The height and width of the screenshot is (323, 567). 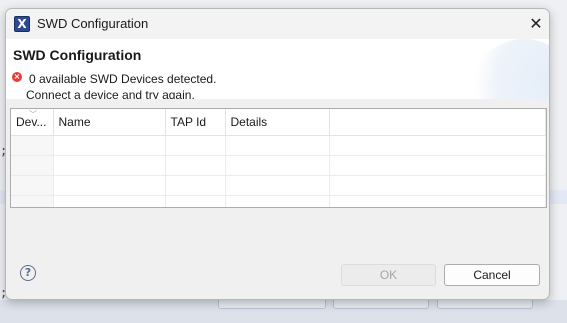 I want to click on help-icon: ?, so click(x=28, y=273).